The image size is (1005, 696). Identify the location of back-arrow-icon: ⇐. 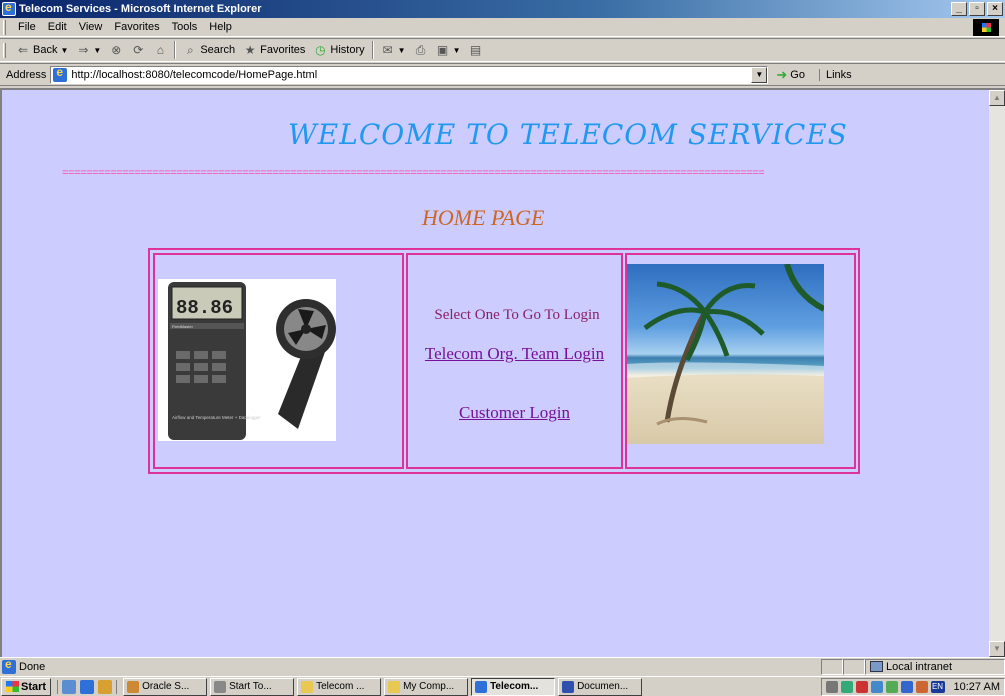
(23, 50).